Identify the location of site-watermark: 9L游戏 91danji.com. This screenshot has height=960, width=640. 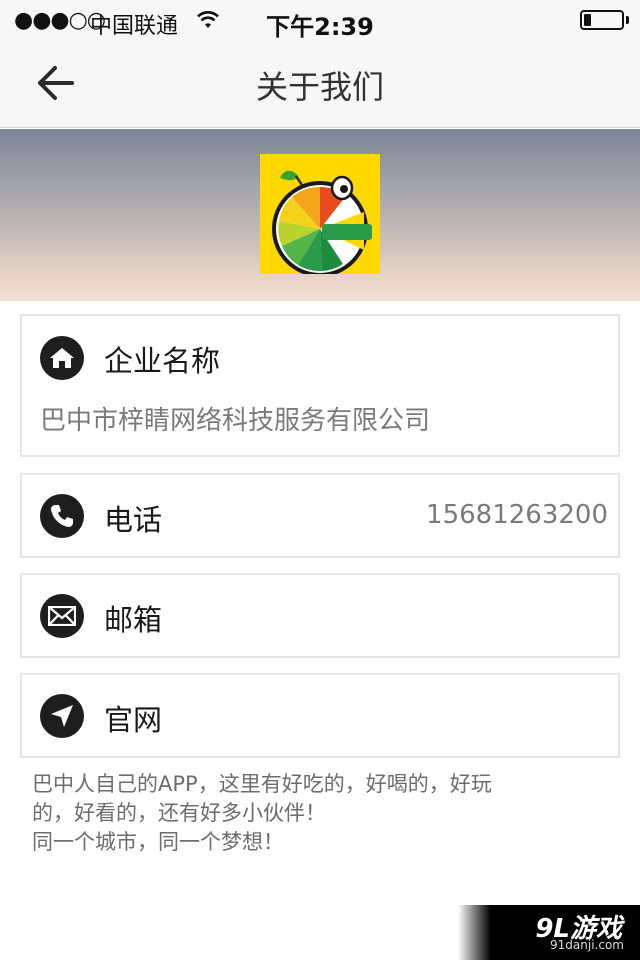
(549, 932).